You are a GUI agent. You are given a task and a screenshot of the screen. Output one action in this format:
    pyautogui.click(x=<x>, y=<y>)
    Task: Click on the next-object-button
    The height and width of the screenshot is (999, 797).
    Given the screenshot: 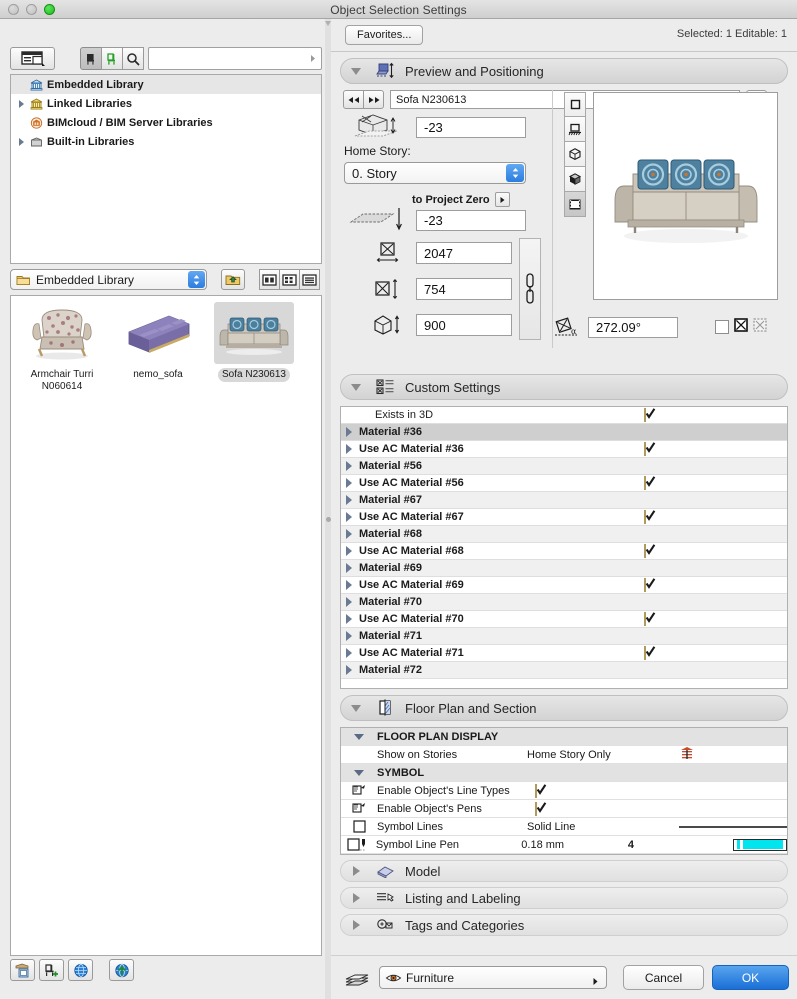 What is the action you would take?
    pyautogui.click(x=373, y=99)
    